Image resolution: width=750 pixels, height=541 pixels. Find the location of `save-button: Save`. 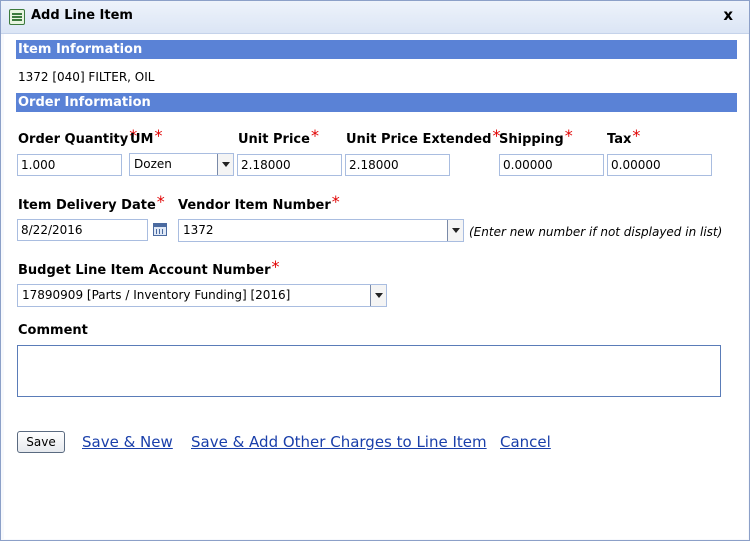

save-button: Save is located at coordinates (41, 442).